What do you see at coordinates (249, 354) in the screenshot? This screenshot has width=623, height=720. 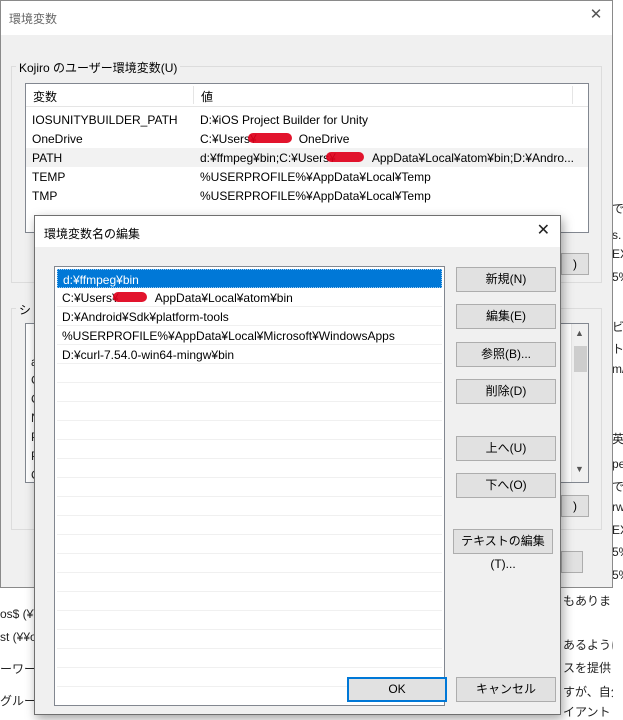 I see `path-item: D:¥curl-7.54.0-win64-mingw¥bin` at bounding box center [249, 354].